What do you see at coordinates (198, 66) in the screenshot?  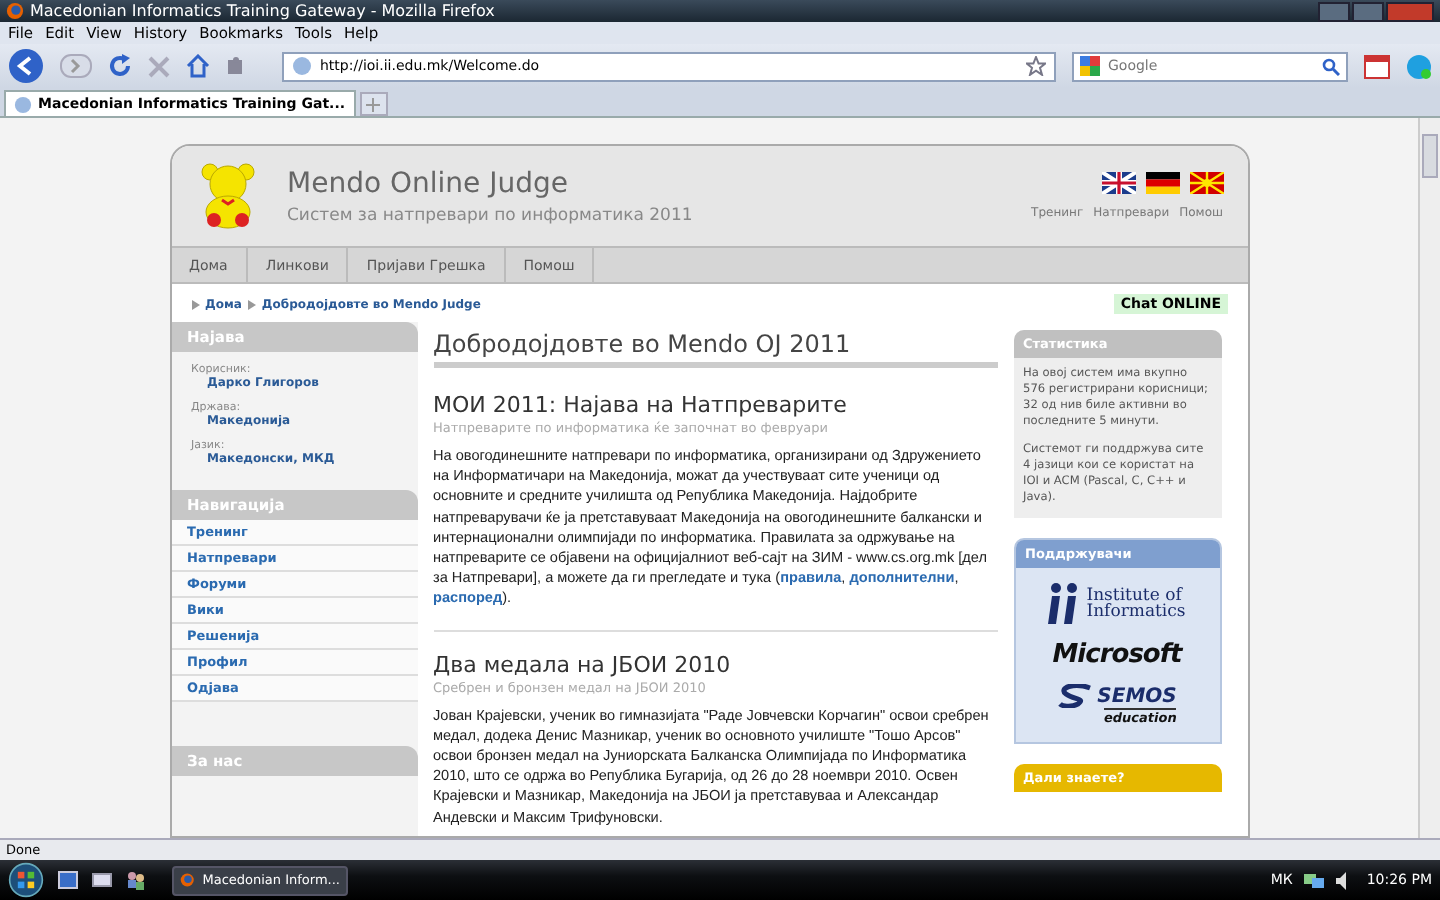 I see `home-icon` at bounding box center [198, 66].